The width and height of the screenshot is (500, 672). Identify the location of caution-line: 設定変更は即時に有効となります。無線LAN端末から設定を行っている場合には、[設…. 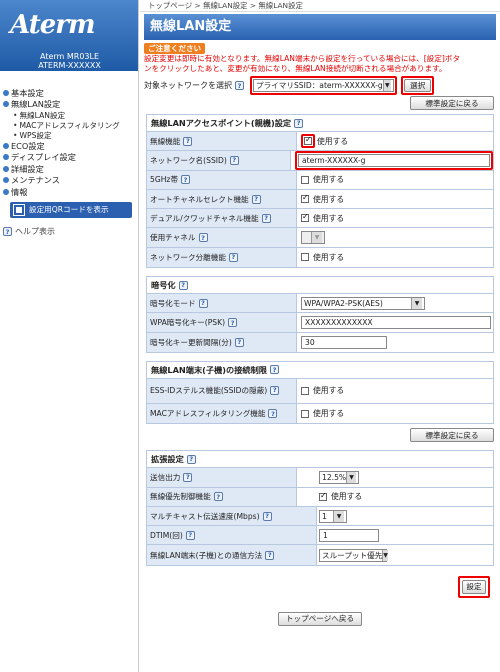
(302, 58).